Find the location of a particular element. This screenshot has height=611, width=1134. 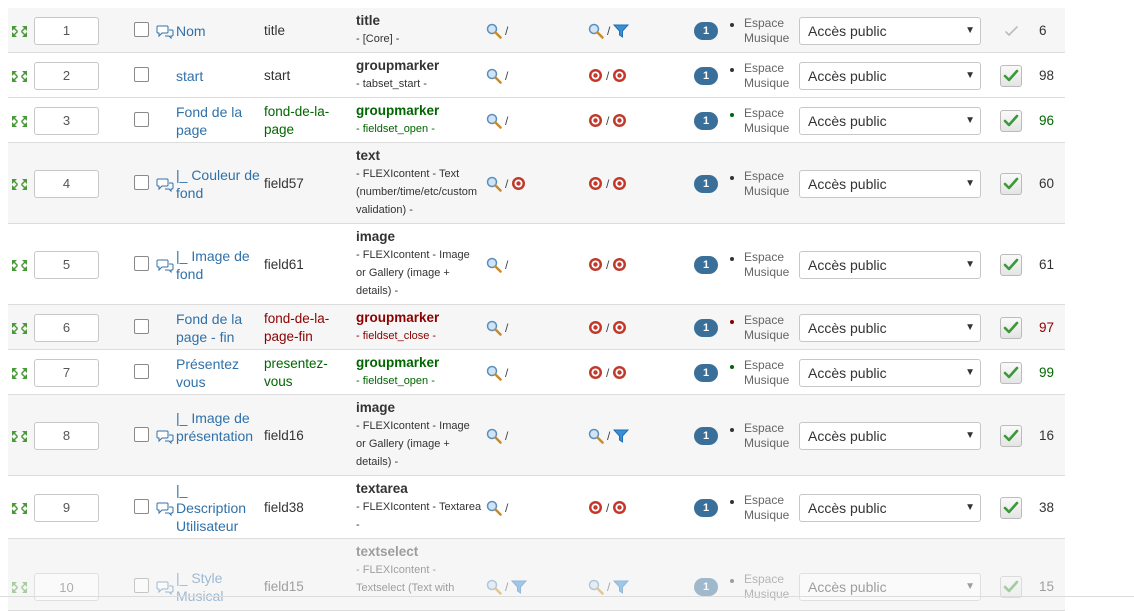

search-indicators: / is located at coordinates (497, 508).